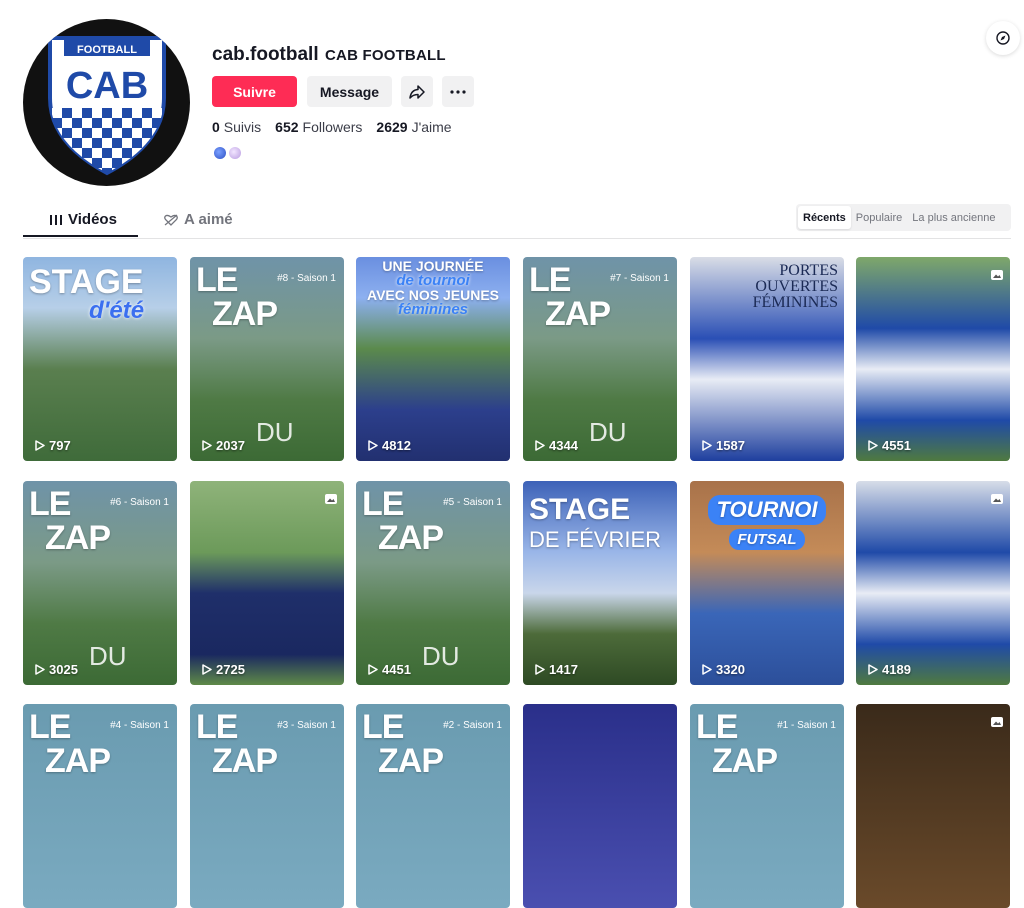 Image resolution: width=1024 pixels, height=908 pixels. I want to click on video-card: LE ZAP #3 - Saison 1, so click(267, 806).